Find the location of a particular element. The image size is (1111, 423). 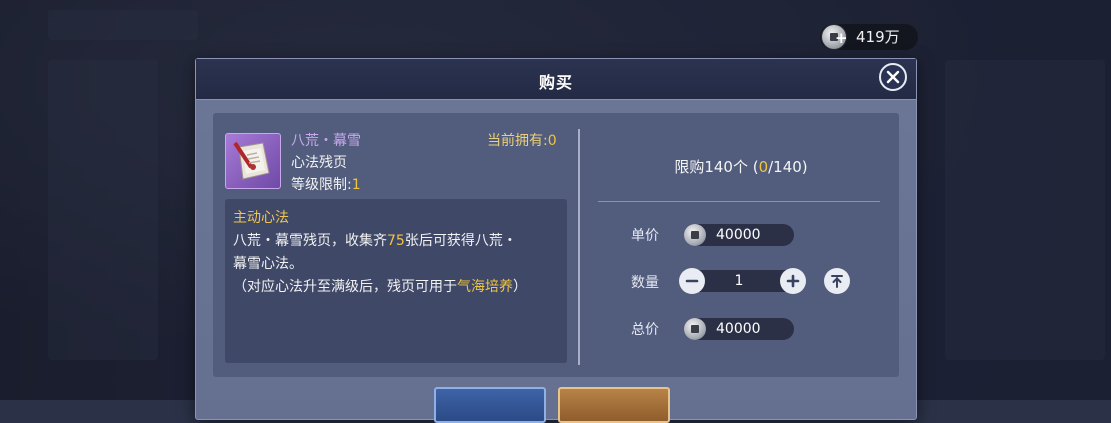

description-line: 幕雪心法。 is located at coordinates (268, 264).